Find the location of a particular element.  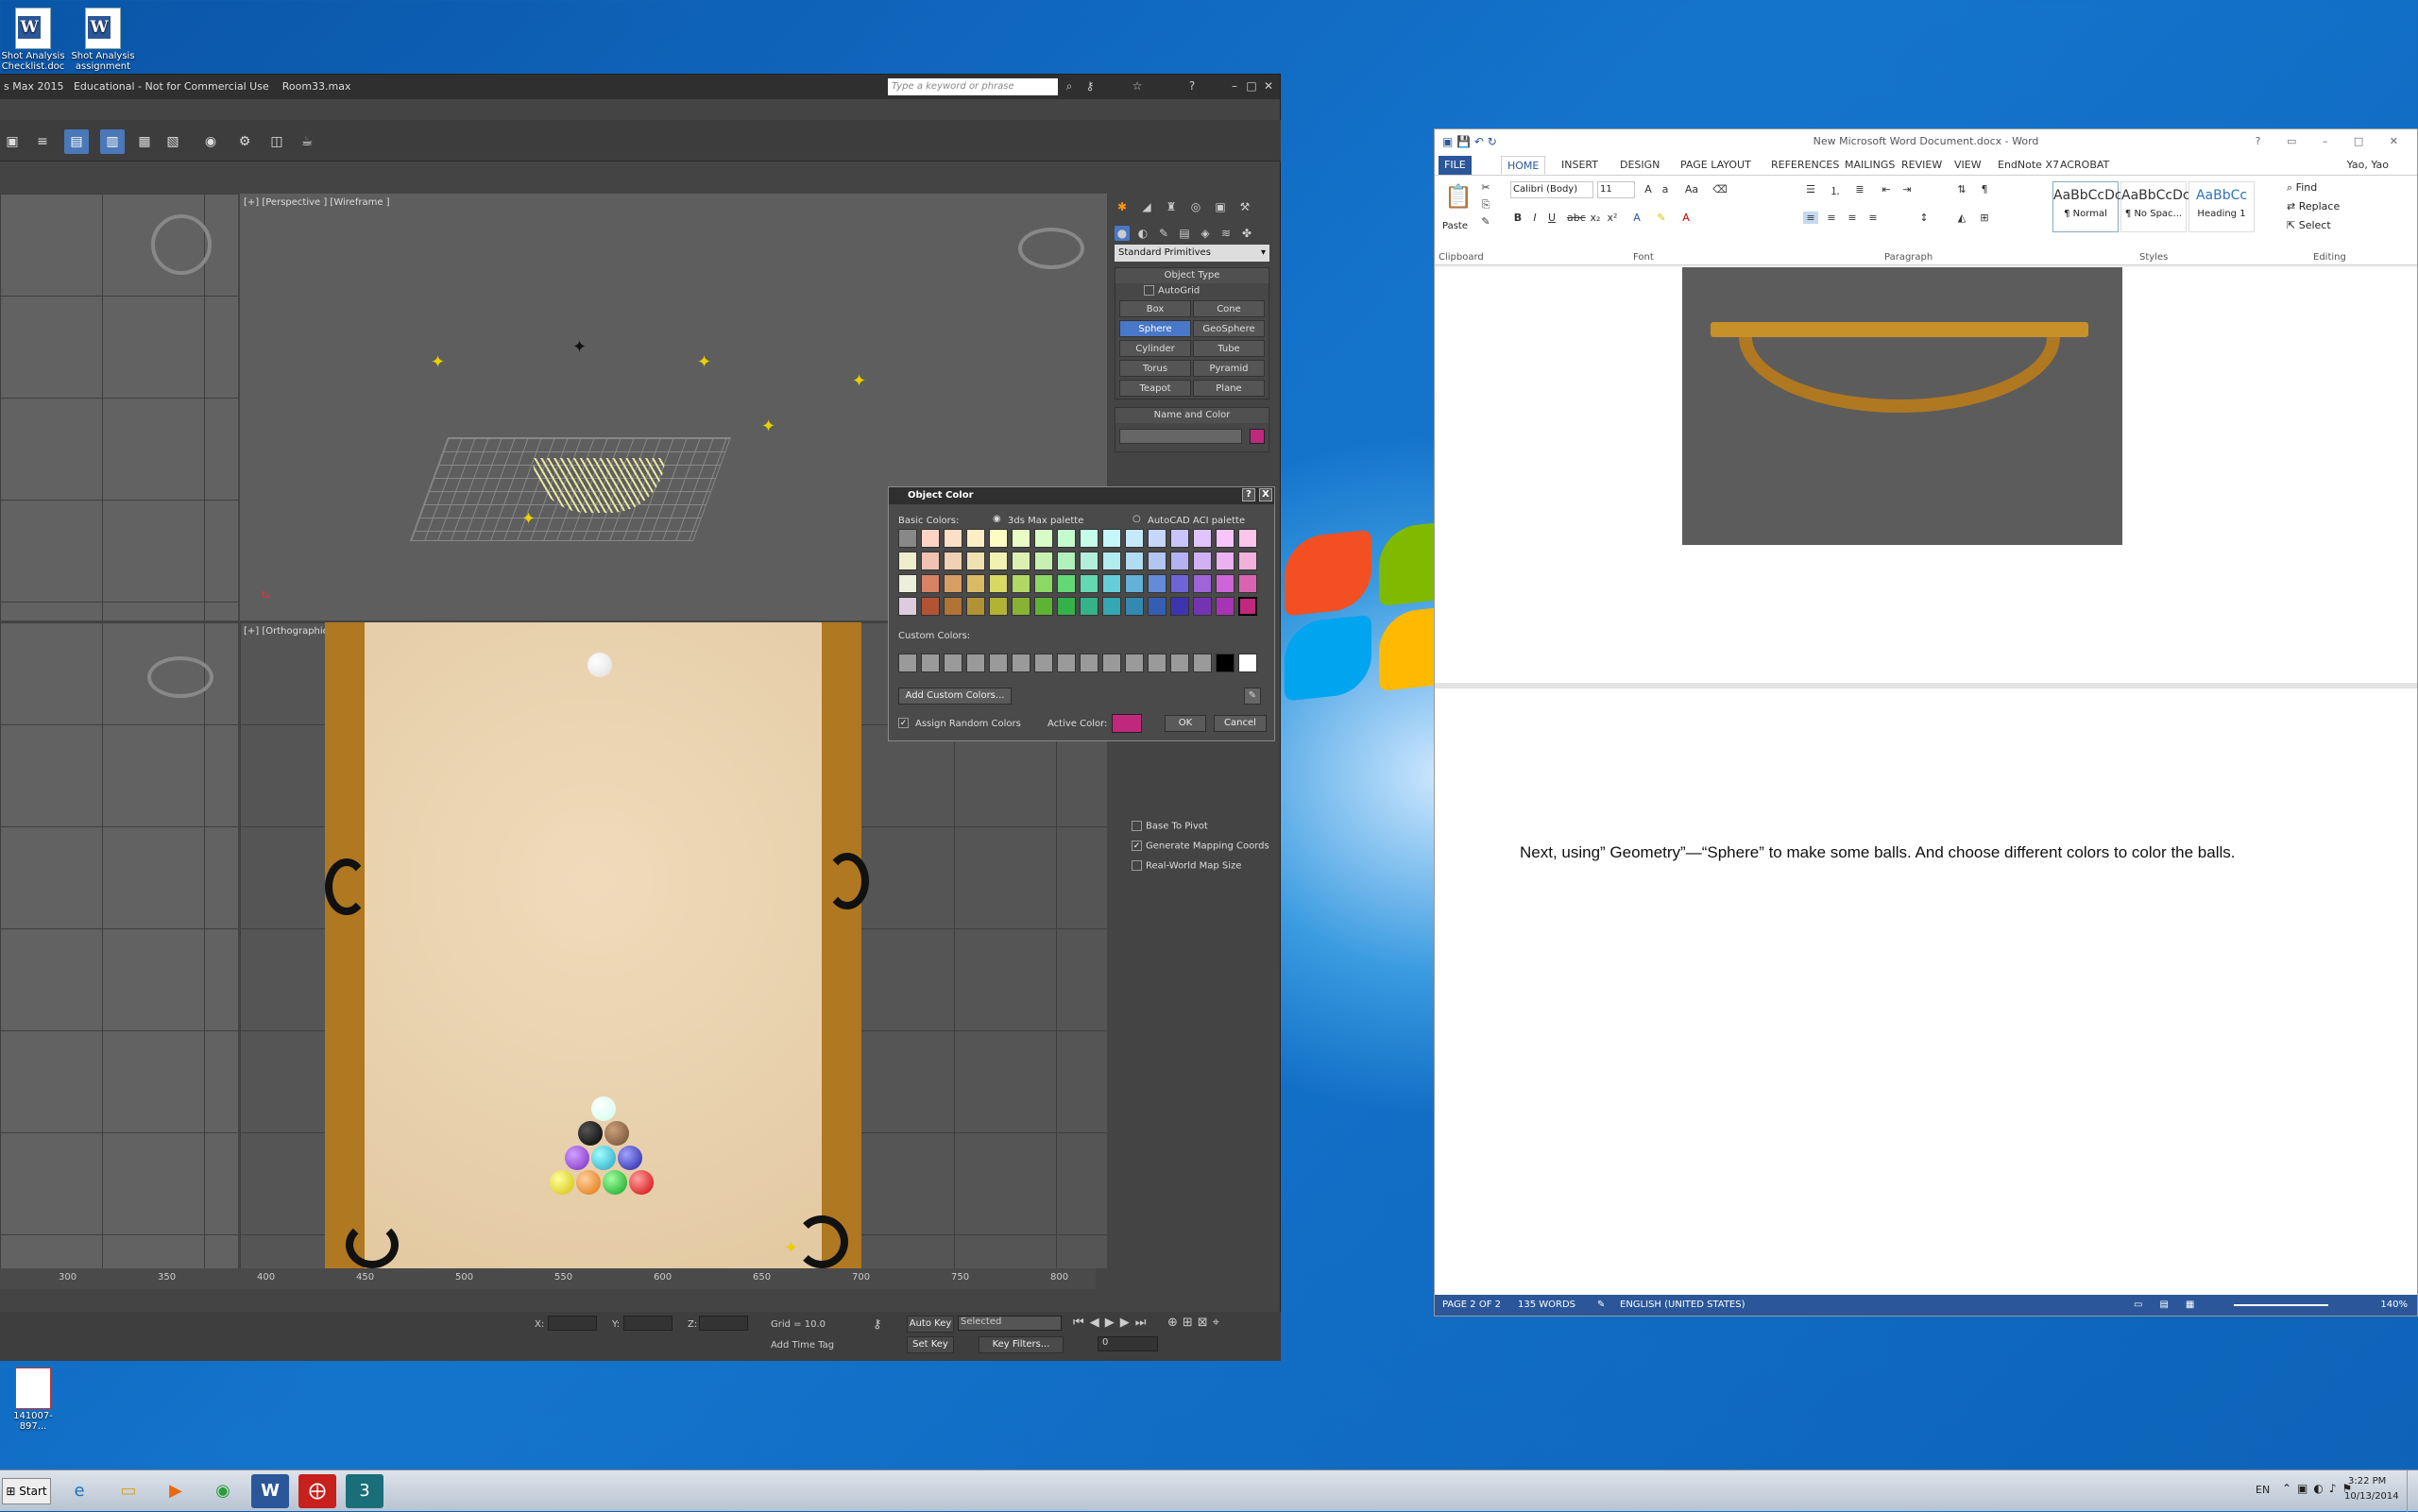

grow-font-icon: A is located at coordinates (1649, 189).